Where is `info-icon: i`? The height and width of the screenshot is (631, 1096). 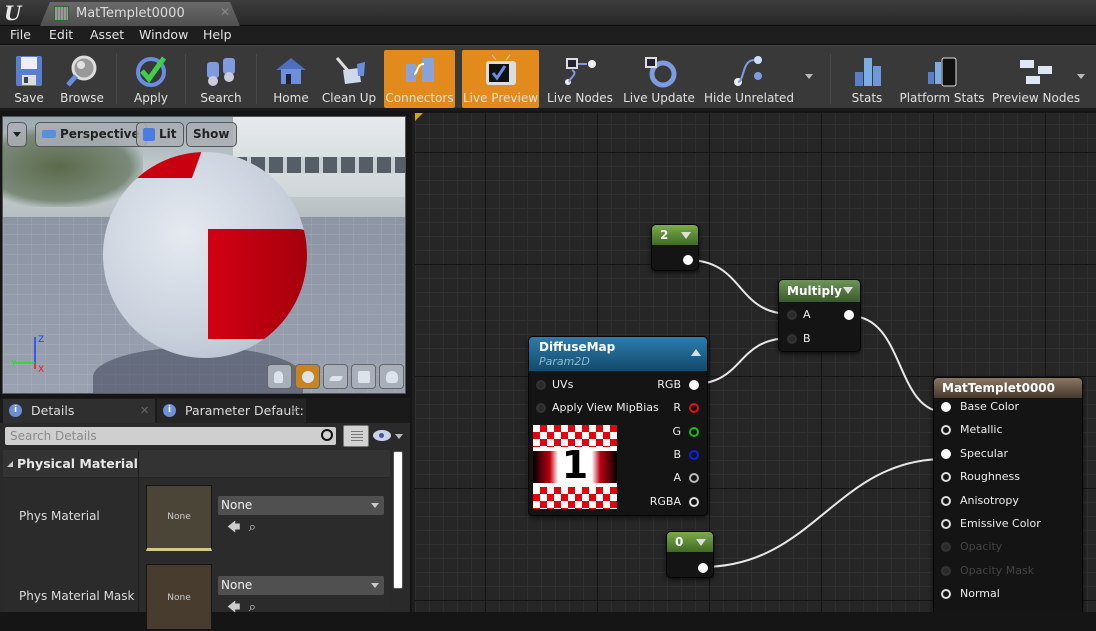
info-icon: i is located at coordinates (15, 410).